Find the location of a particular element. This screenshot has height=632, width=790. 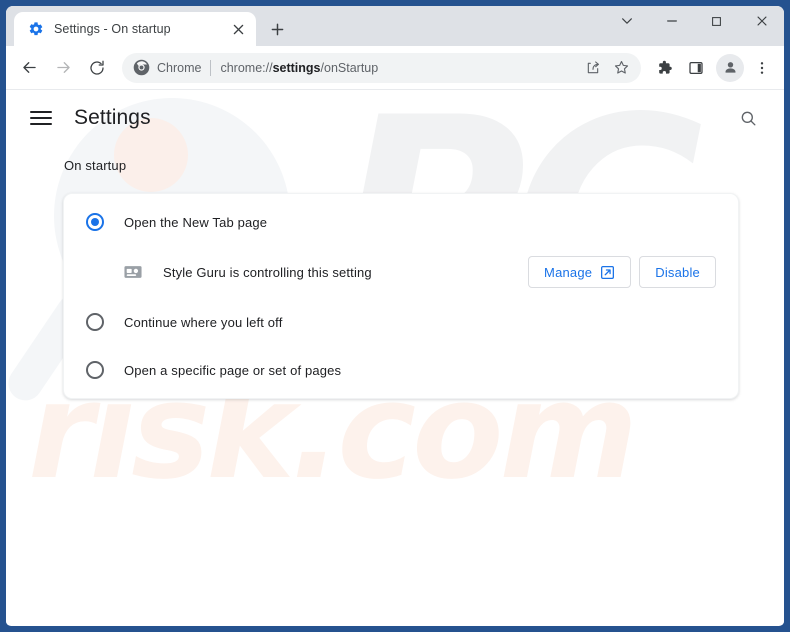

minimize-icon is located at coordinates (671, 21).